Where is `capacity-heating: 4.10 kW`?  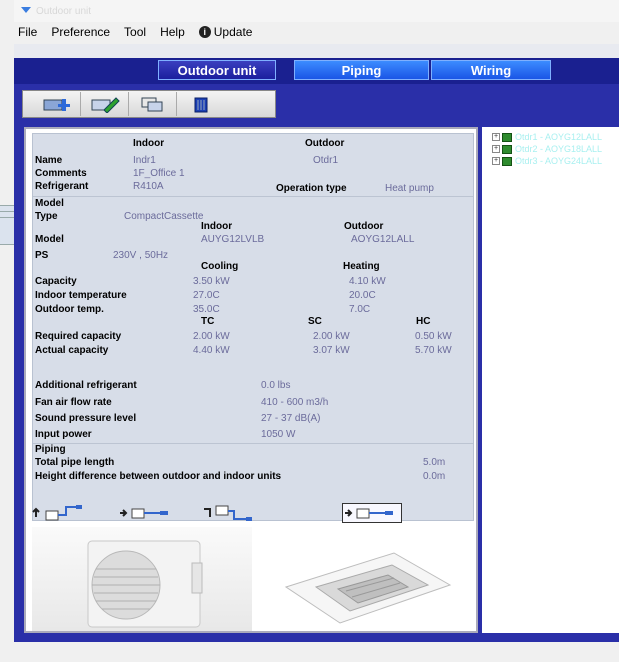 capacity-heating: 4.10 kW is located at coordinates (367, 281).